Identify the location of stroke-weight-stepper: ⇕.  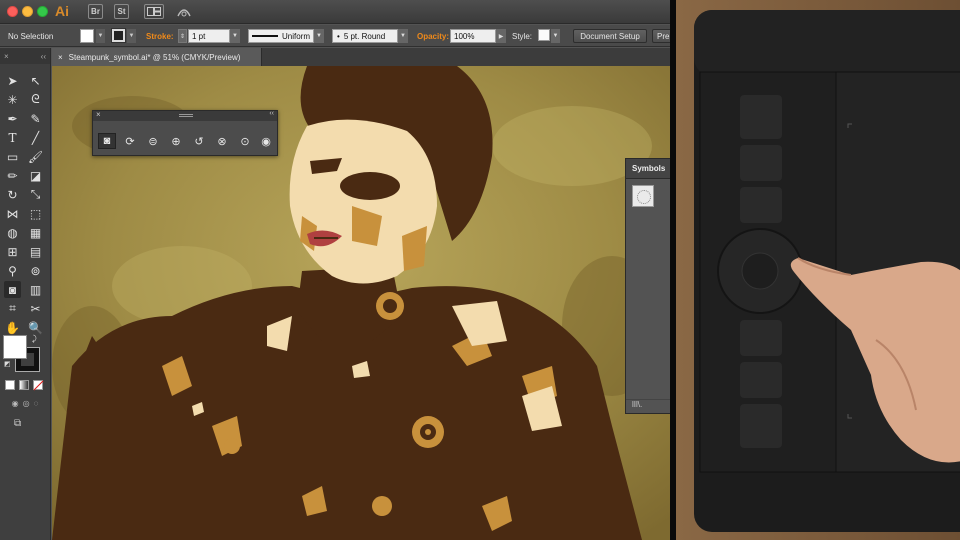
(182, 36).